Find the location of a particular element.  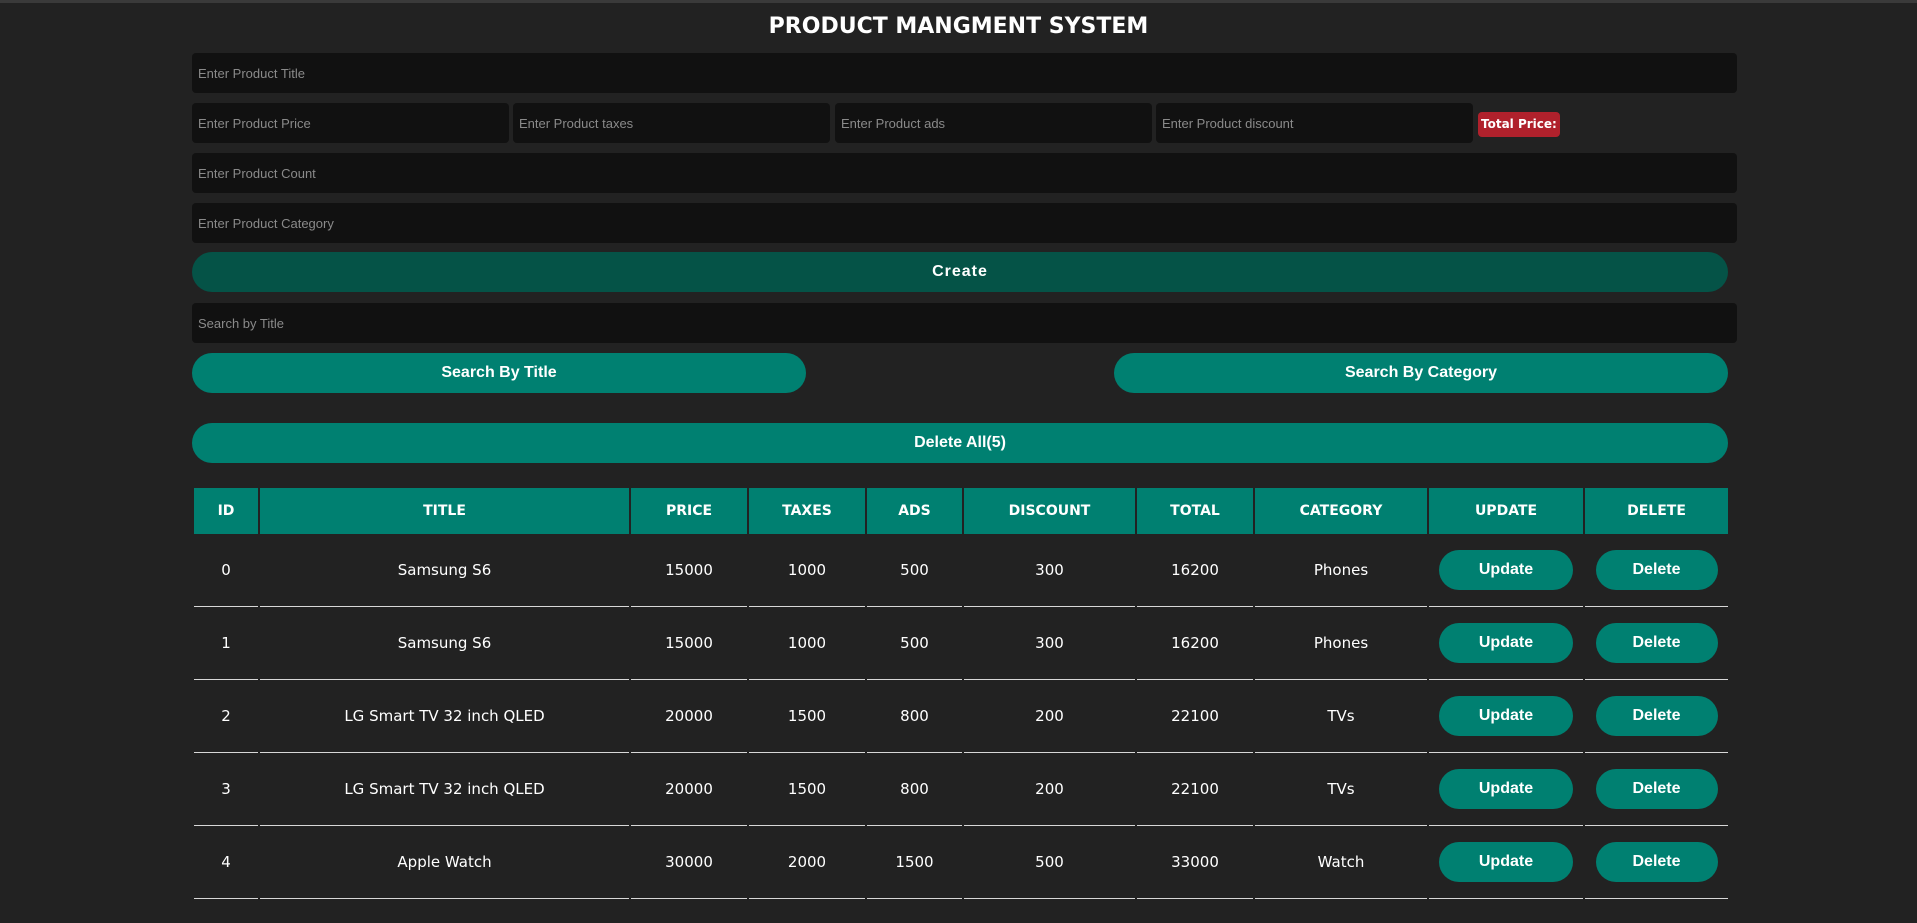

header-taxes: TAXES is located at coordinates (807, 511).